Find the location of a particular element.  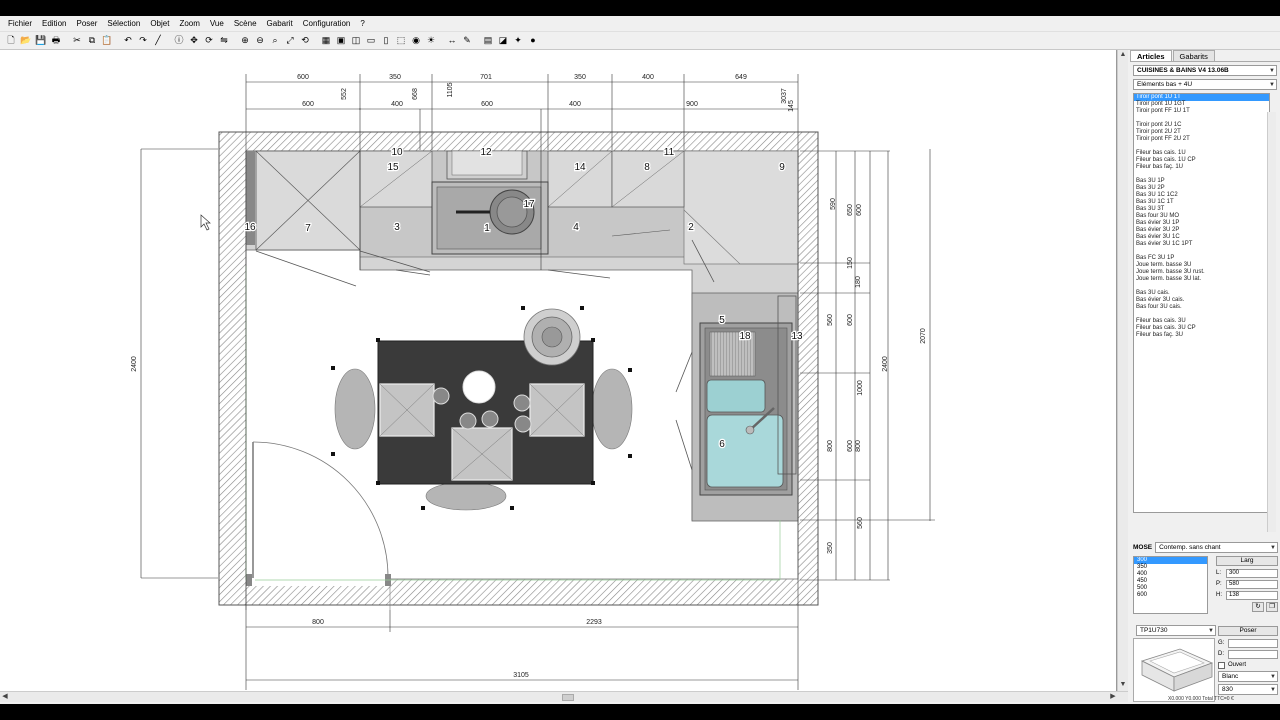

article-item: Bas four 3U MO is located at coordinates (1201, 216).